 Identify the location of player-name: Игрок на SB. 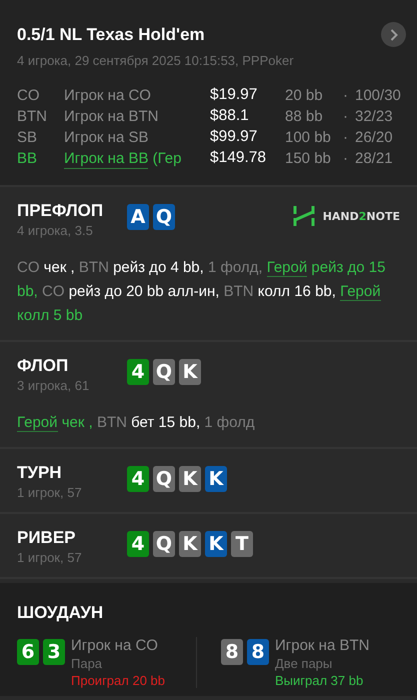
(106, 137).